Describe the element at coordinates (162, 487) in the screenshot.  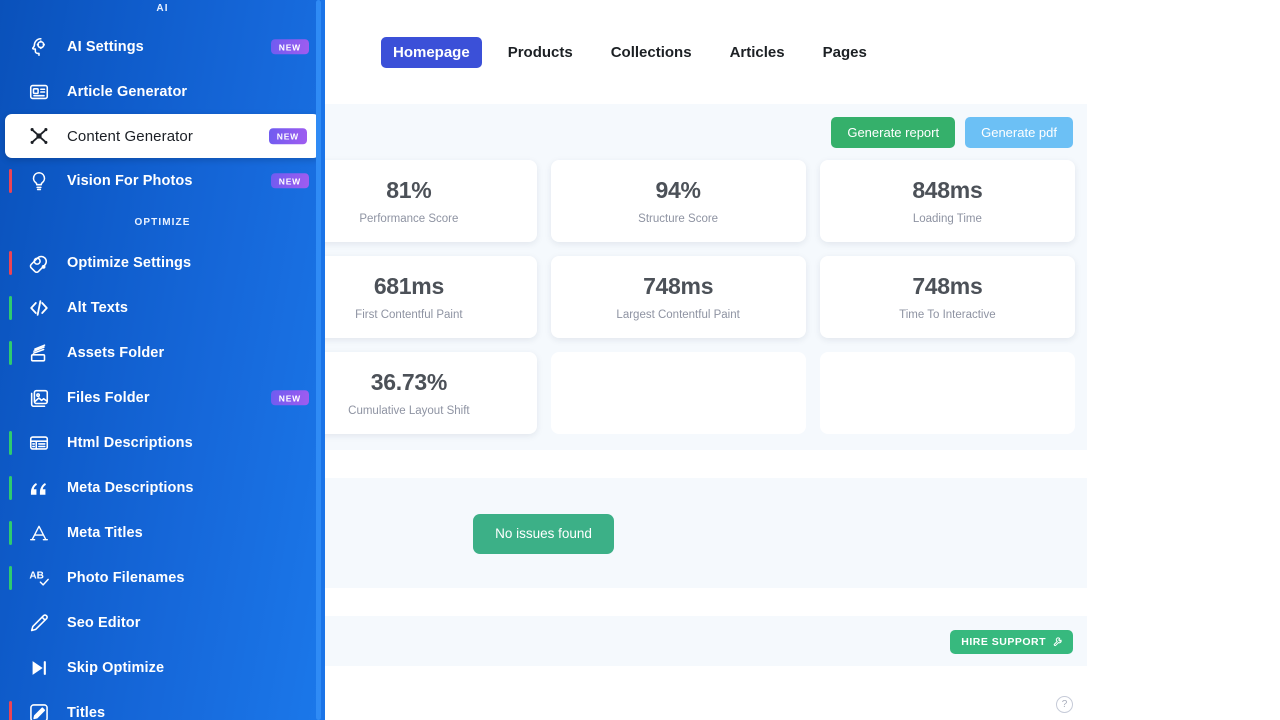
I see `sidebar-item-meta-descriptions: Meta Descriptions` at that location.